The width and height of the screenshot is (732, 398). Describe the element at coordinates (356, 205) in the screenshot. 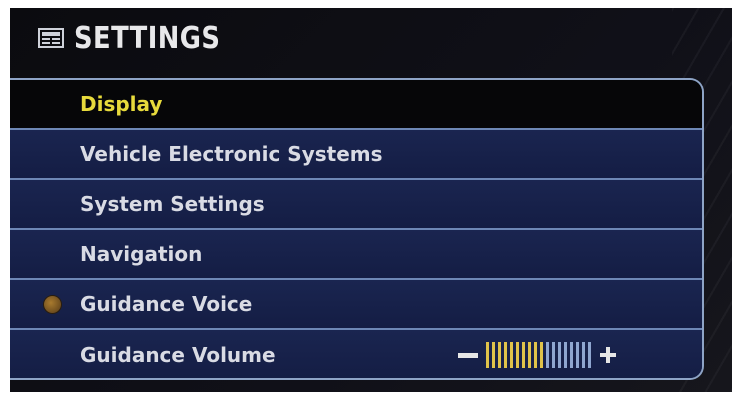

I see `menu-item-system-settings: System Settings` at that location.